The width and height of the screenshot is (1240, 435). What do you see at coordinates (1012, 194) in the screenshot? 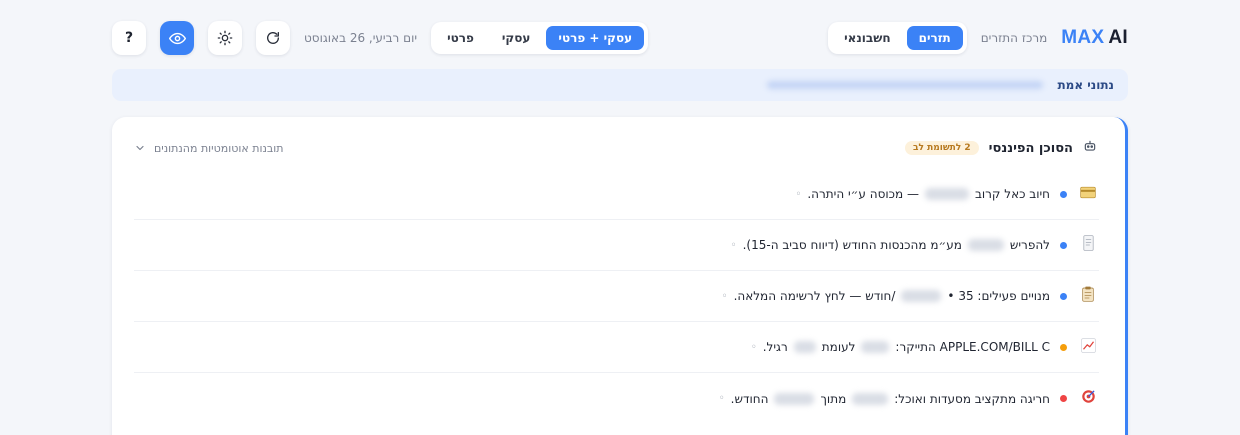
I see `insight-text-start: חיוב כאל קרוב` at bounding box center [1012, 194].